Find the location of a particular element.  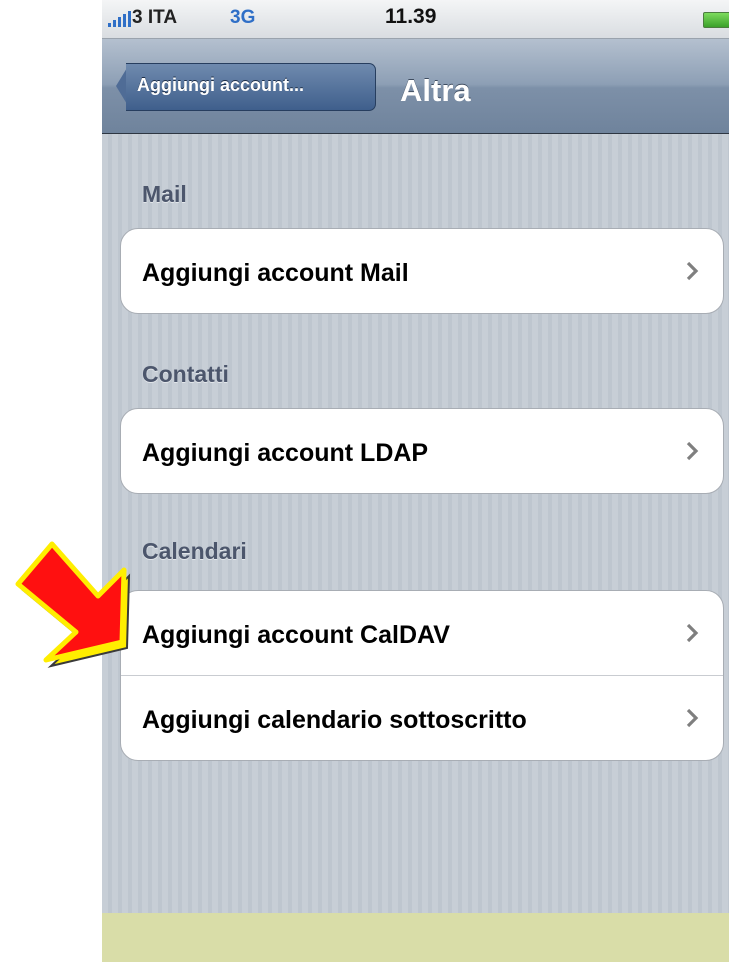

clock: 11.39 is located at coordinates (411, 16).